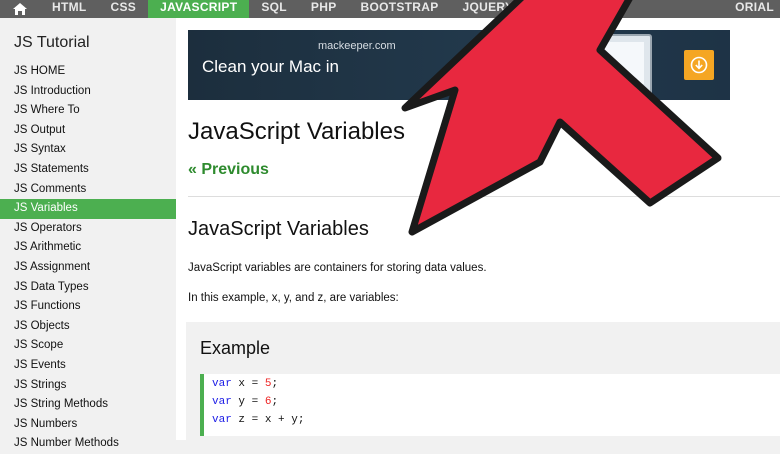 Image resolution: width=780 pixels, height=454 pixels. What do you see at coordinates (88, 386) in the screenshot?
I see `sidebar-item-js-strings: JS Strings` at bounding box center [88, 386].